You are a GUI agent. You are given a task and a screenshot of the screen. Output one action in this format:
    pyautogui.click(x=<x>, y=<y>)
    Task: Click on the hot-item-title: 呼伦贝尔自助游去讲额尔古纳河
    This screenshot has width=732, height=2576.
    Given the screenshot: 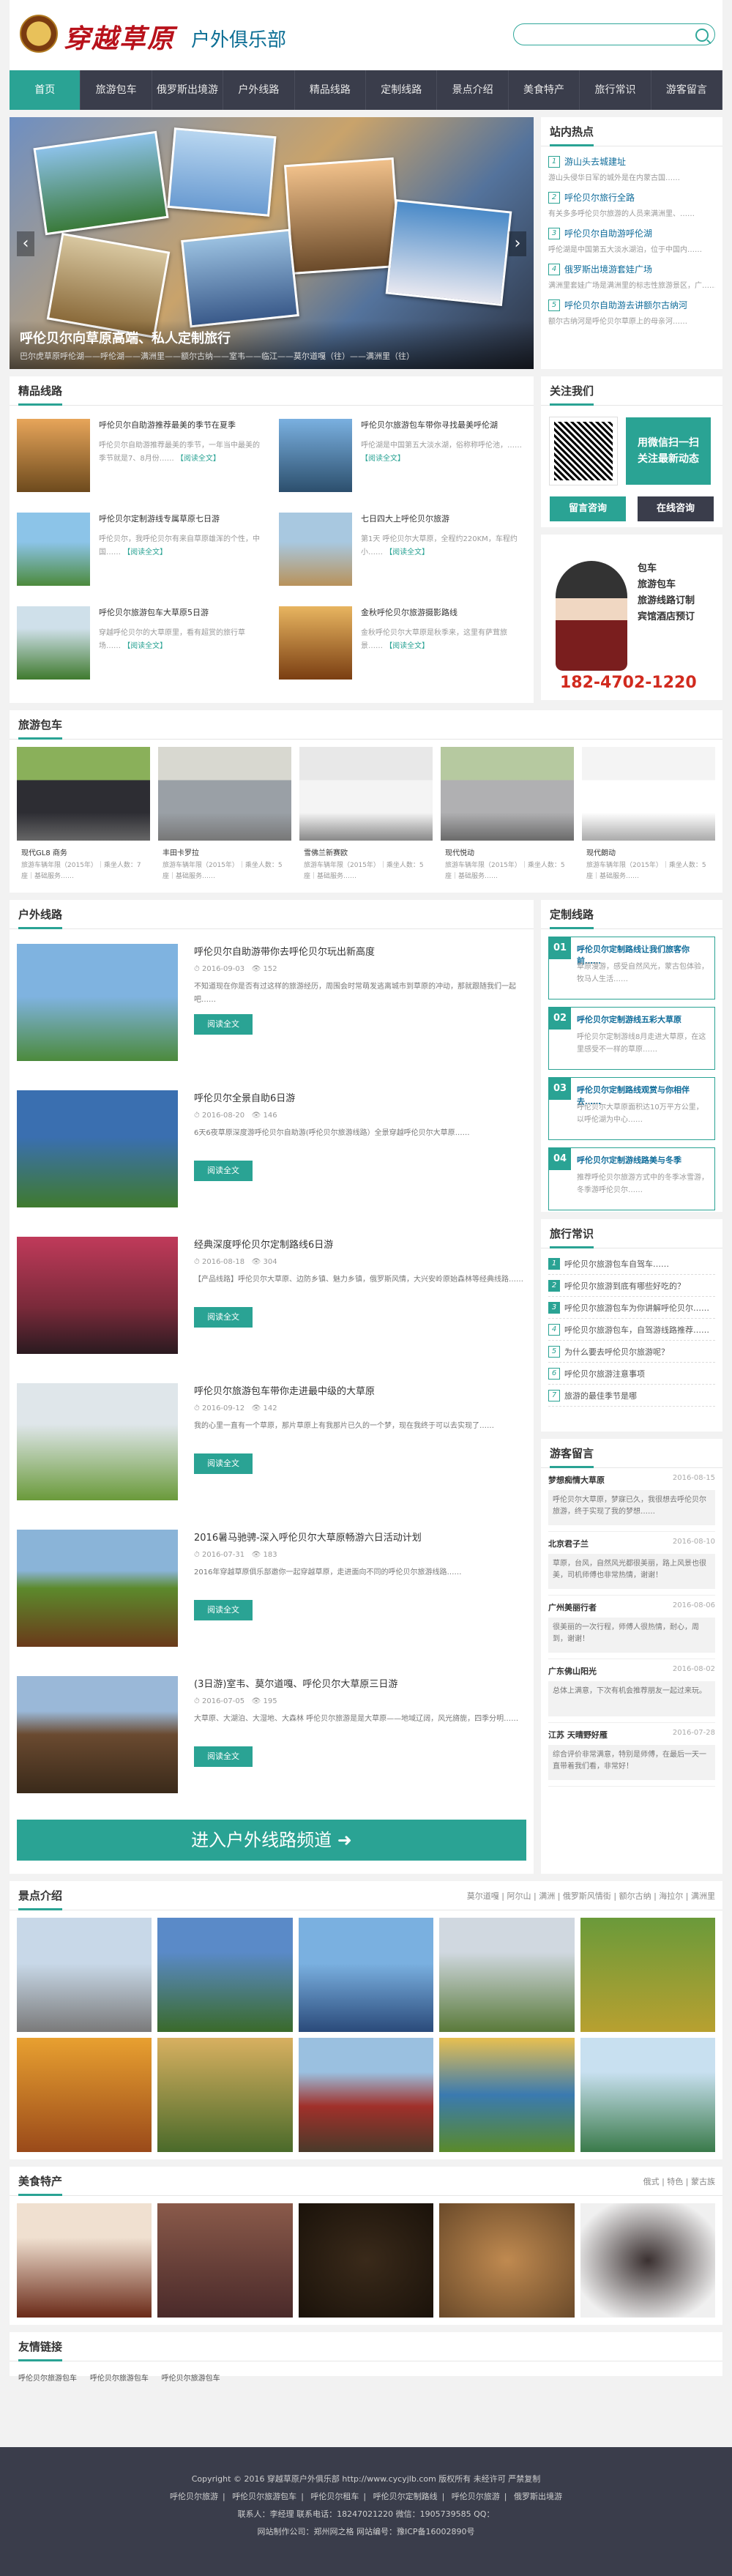 What is the action you would take?
    pyautogui.click(x=625, y=305)
    